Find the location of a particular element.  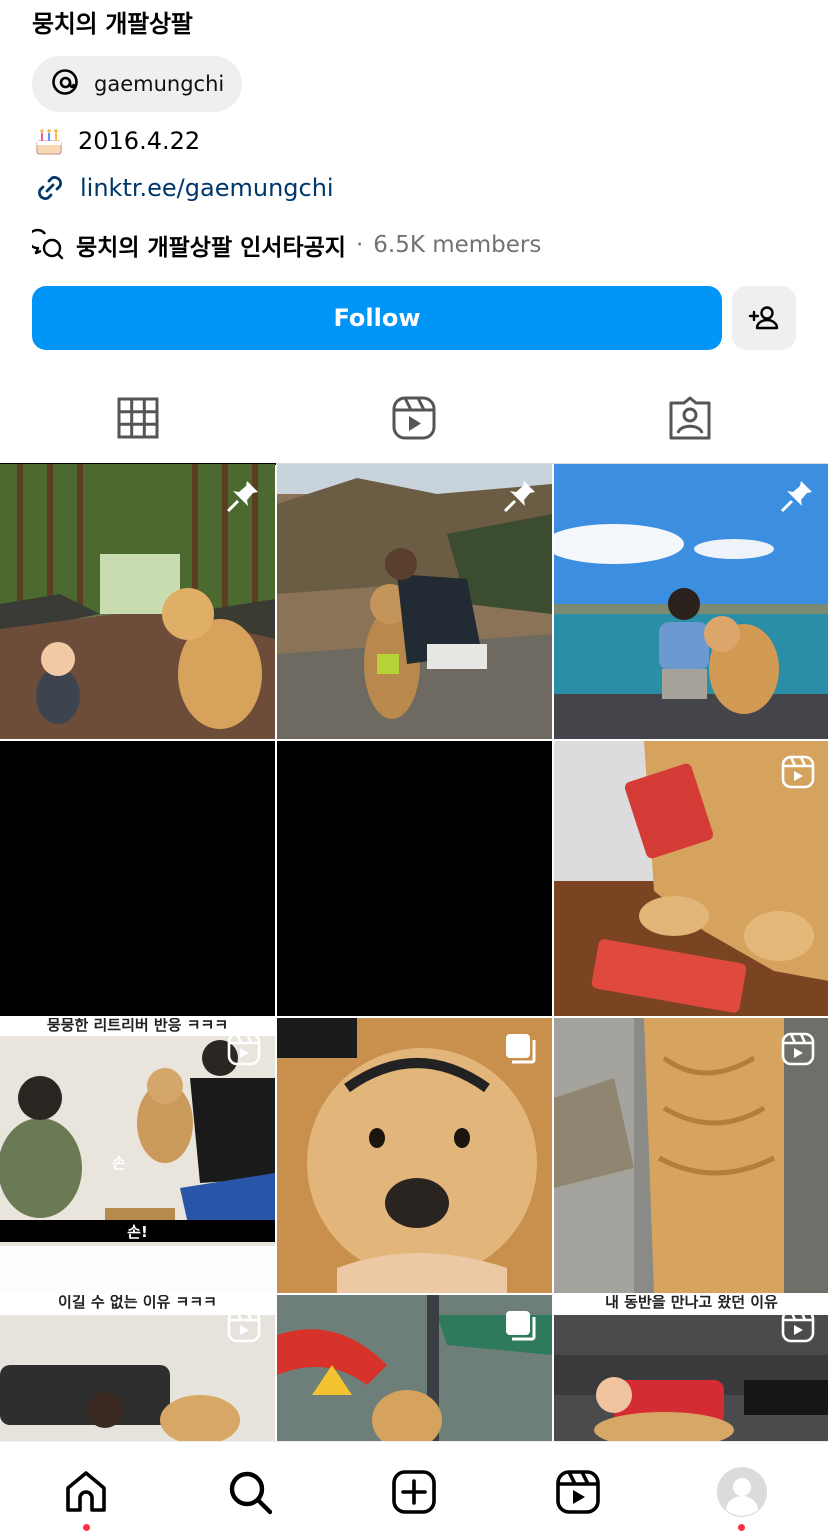

grid-icon is located at coordinates (138, 418).